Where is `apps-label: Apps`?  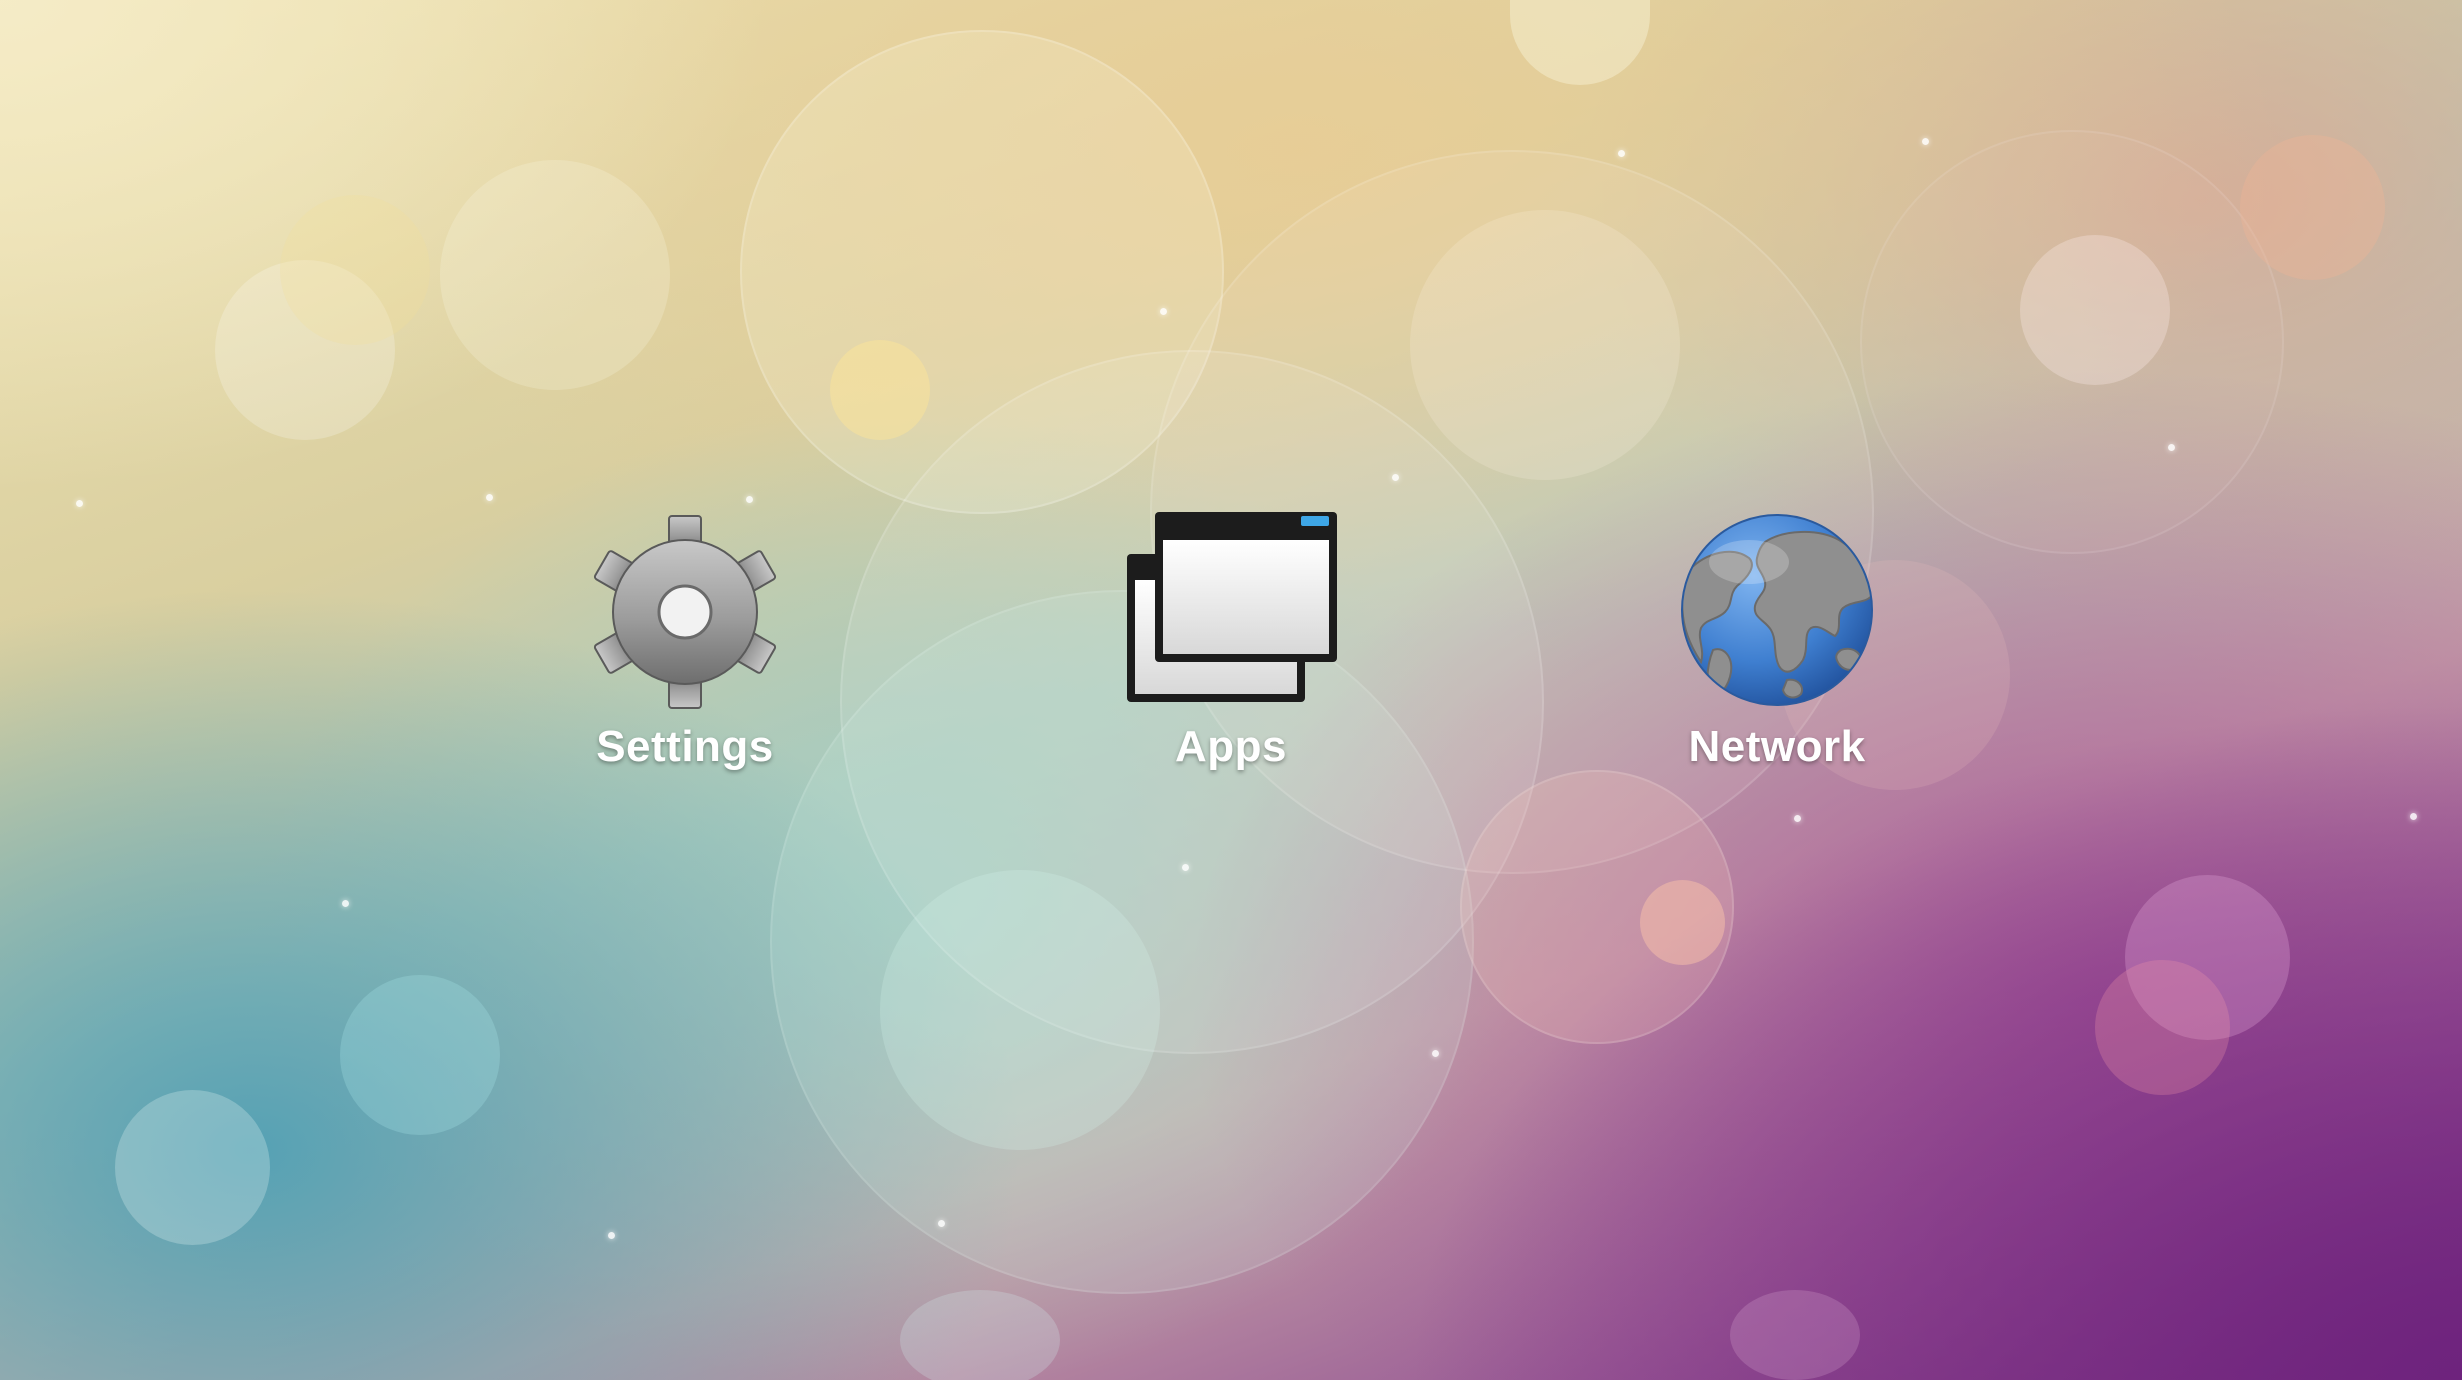 apps-label: Apps is located at coordinates (1231, 746).